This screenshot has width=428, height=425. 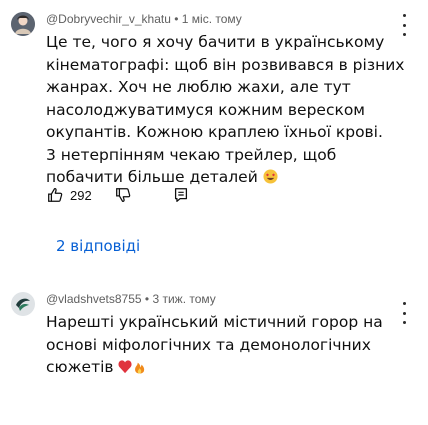 I want to click on thumb-down-icon, so click(x=123, y=195).